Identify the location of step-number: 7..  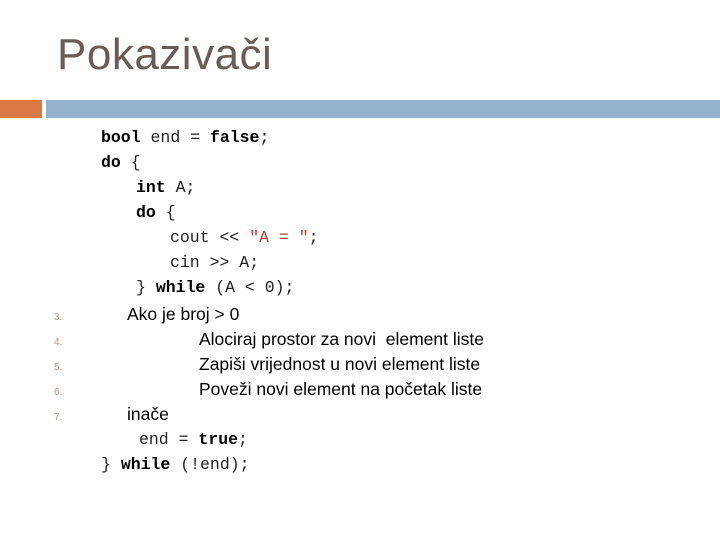
(58, 417).